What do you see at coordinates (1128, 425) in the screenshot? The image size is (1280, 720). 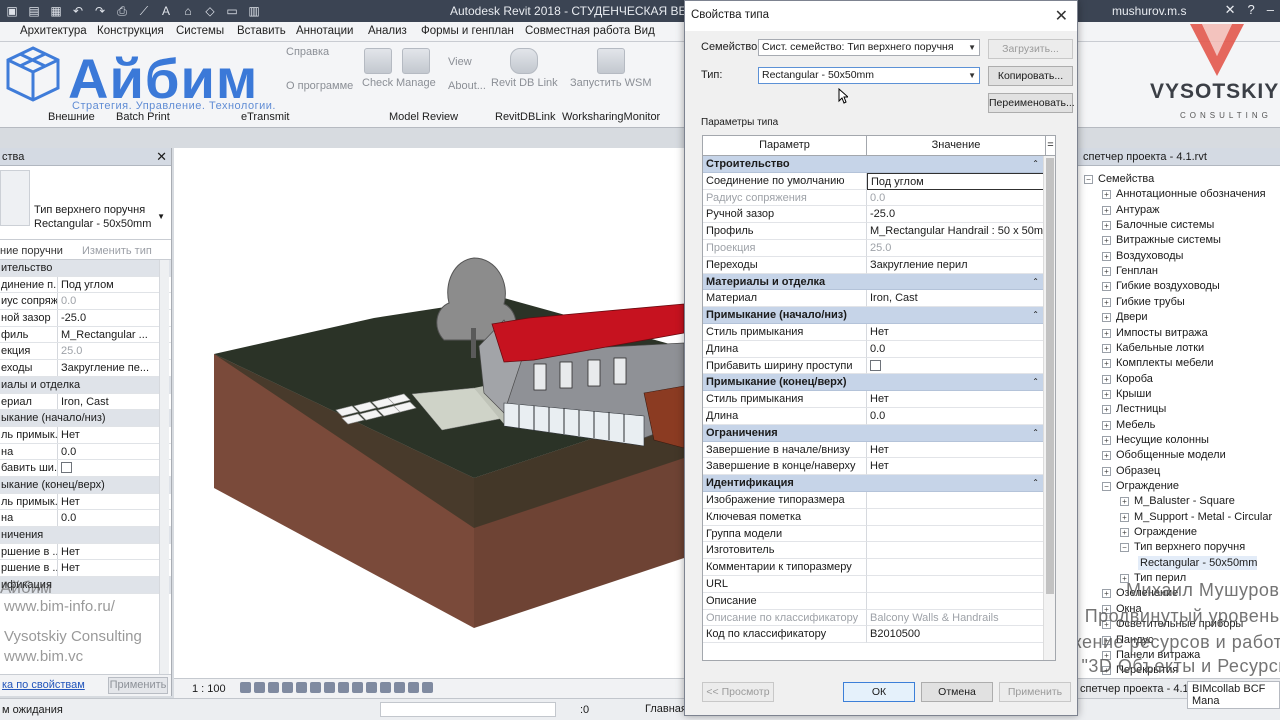 I see `tree-item: + Мебель` at bounding box center [1128, 425].